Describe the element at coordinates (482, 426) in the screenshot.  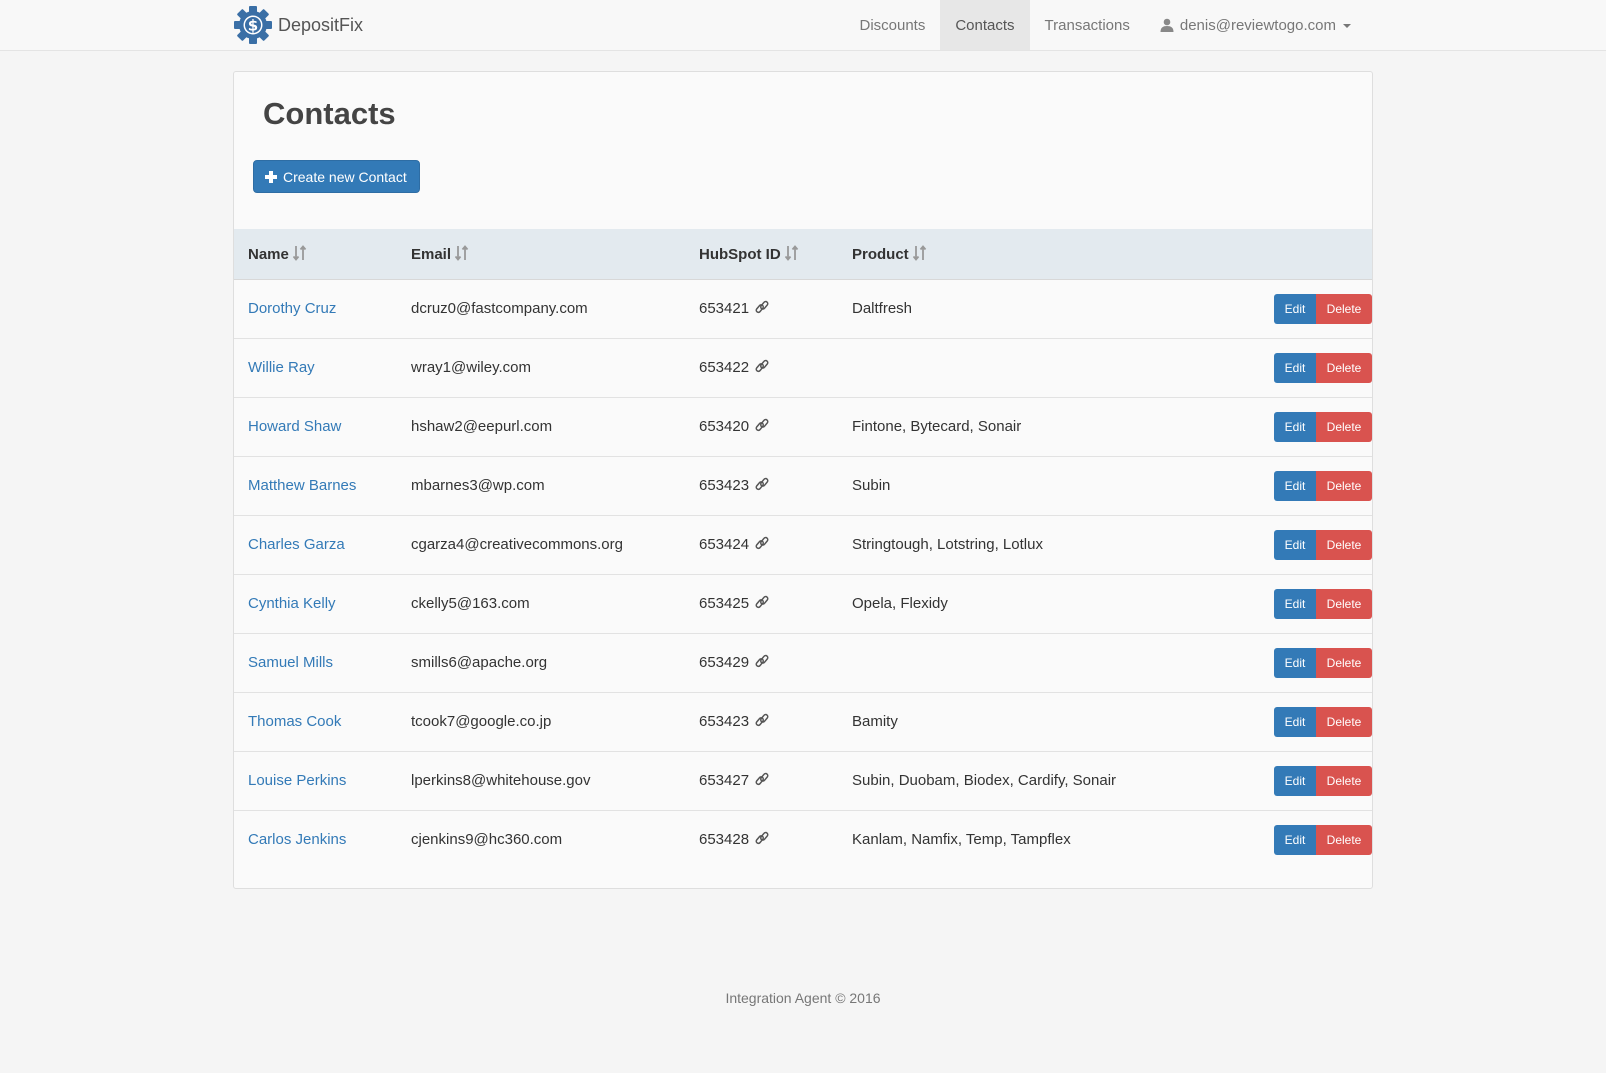
I see `contact-email: hshaw2@eepurl.com` at that location.